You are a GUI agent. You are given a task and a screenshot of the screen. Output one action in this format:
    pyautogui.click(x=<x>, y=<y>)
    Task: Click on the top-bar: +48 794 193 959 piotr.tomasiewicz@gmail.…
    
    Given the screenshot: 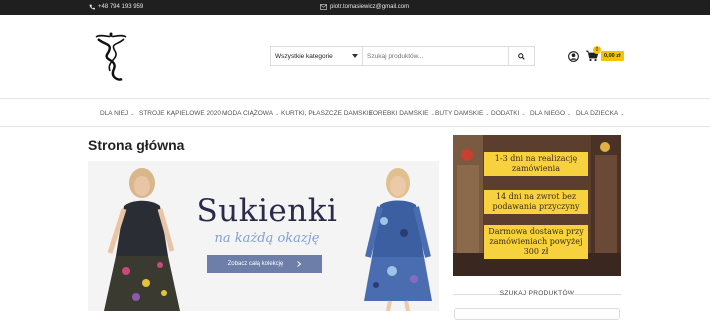 What is the action you would take?
    pyautogui.click(x=355, y=7)
    